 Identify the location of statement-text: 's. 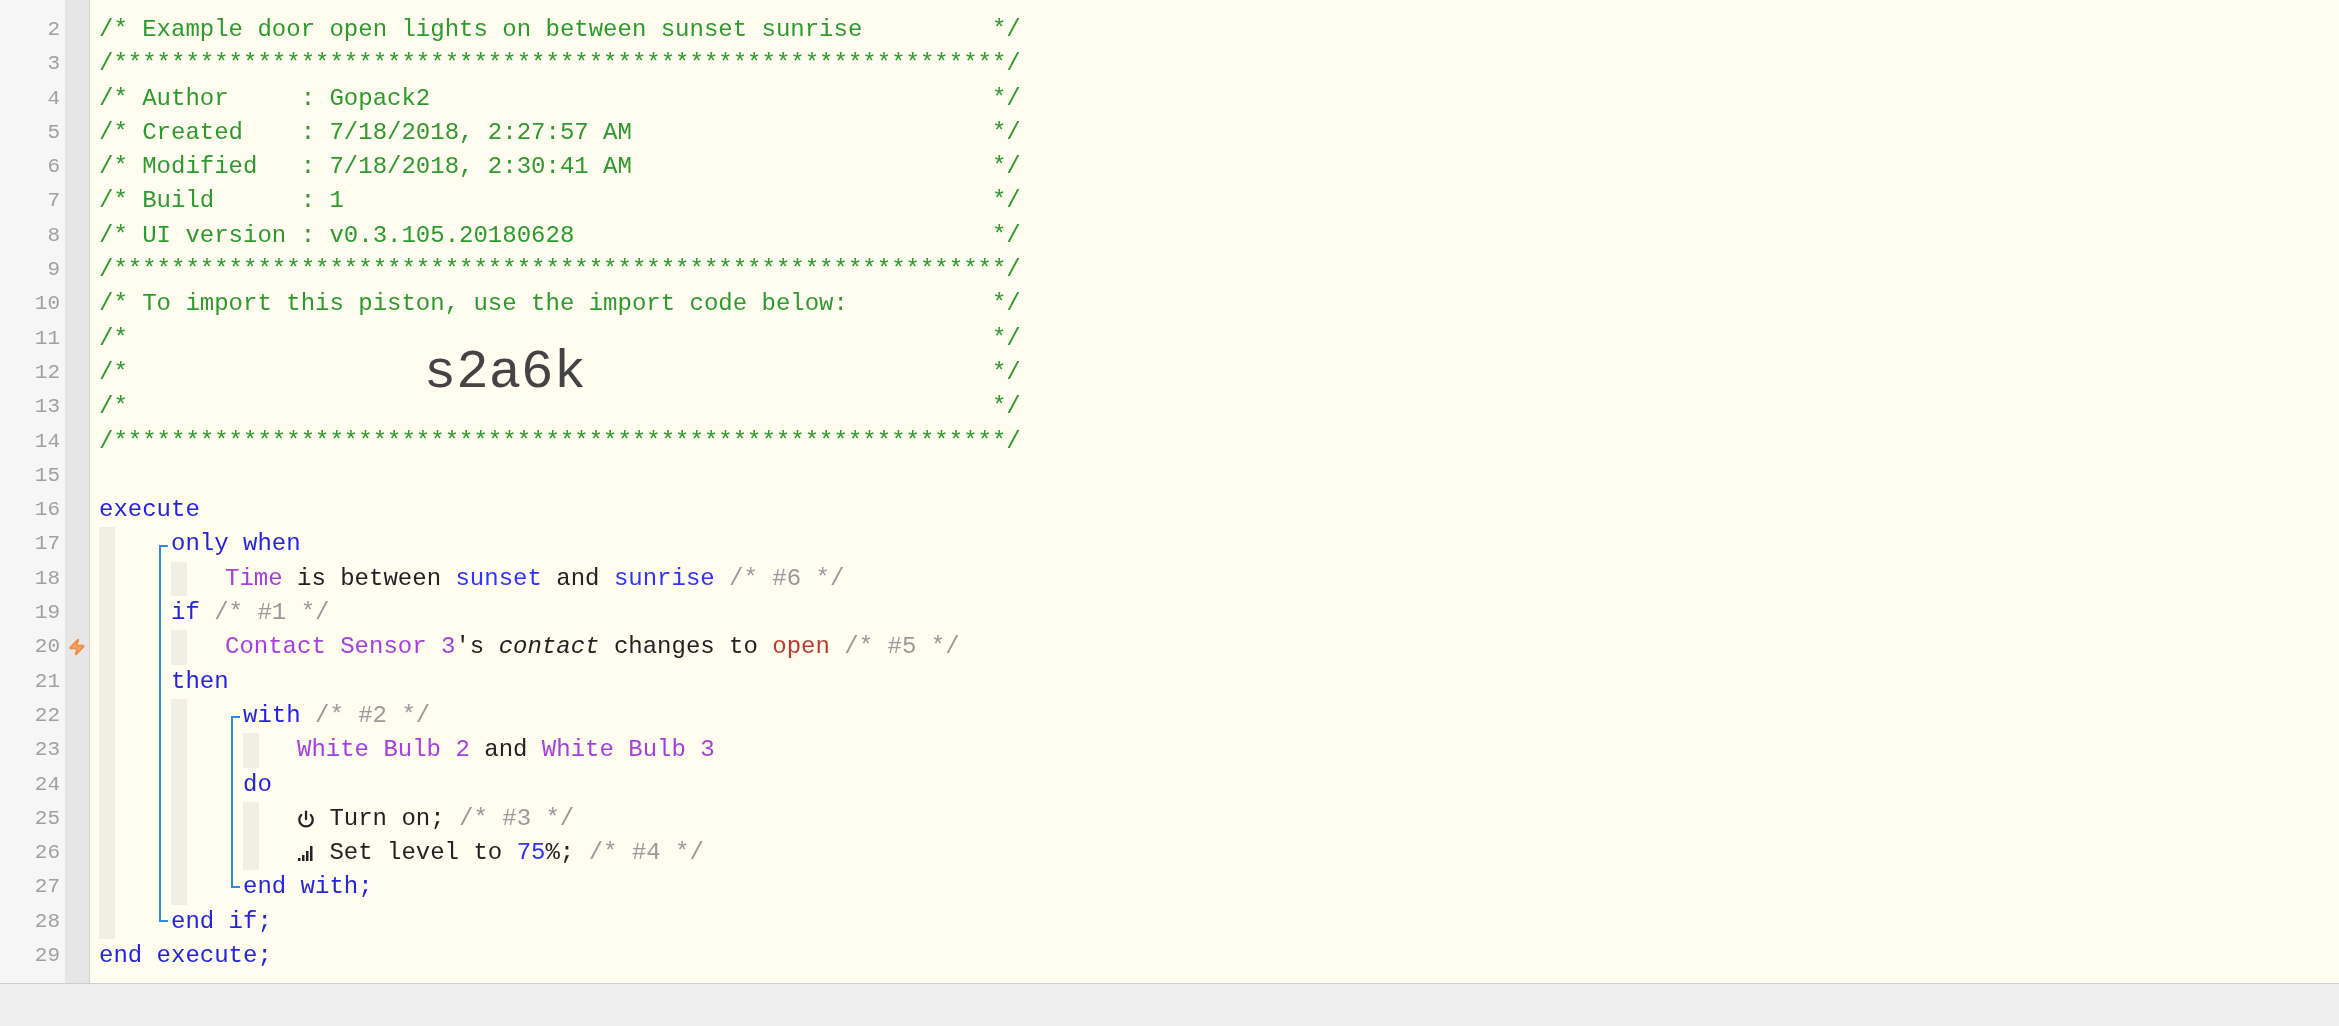
(470, 647).